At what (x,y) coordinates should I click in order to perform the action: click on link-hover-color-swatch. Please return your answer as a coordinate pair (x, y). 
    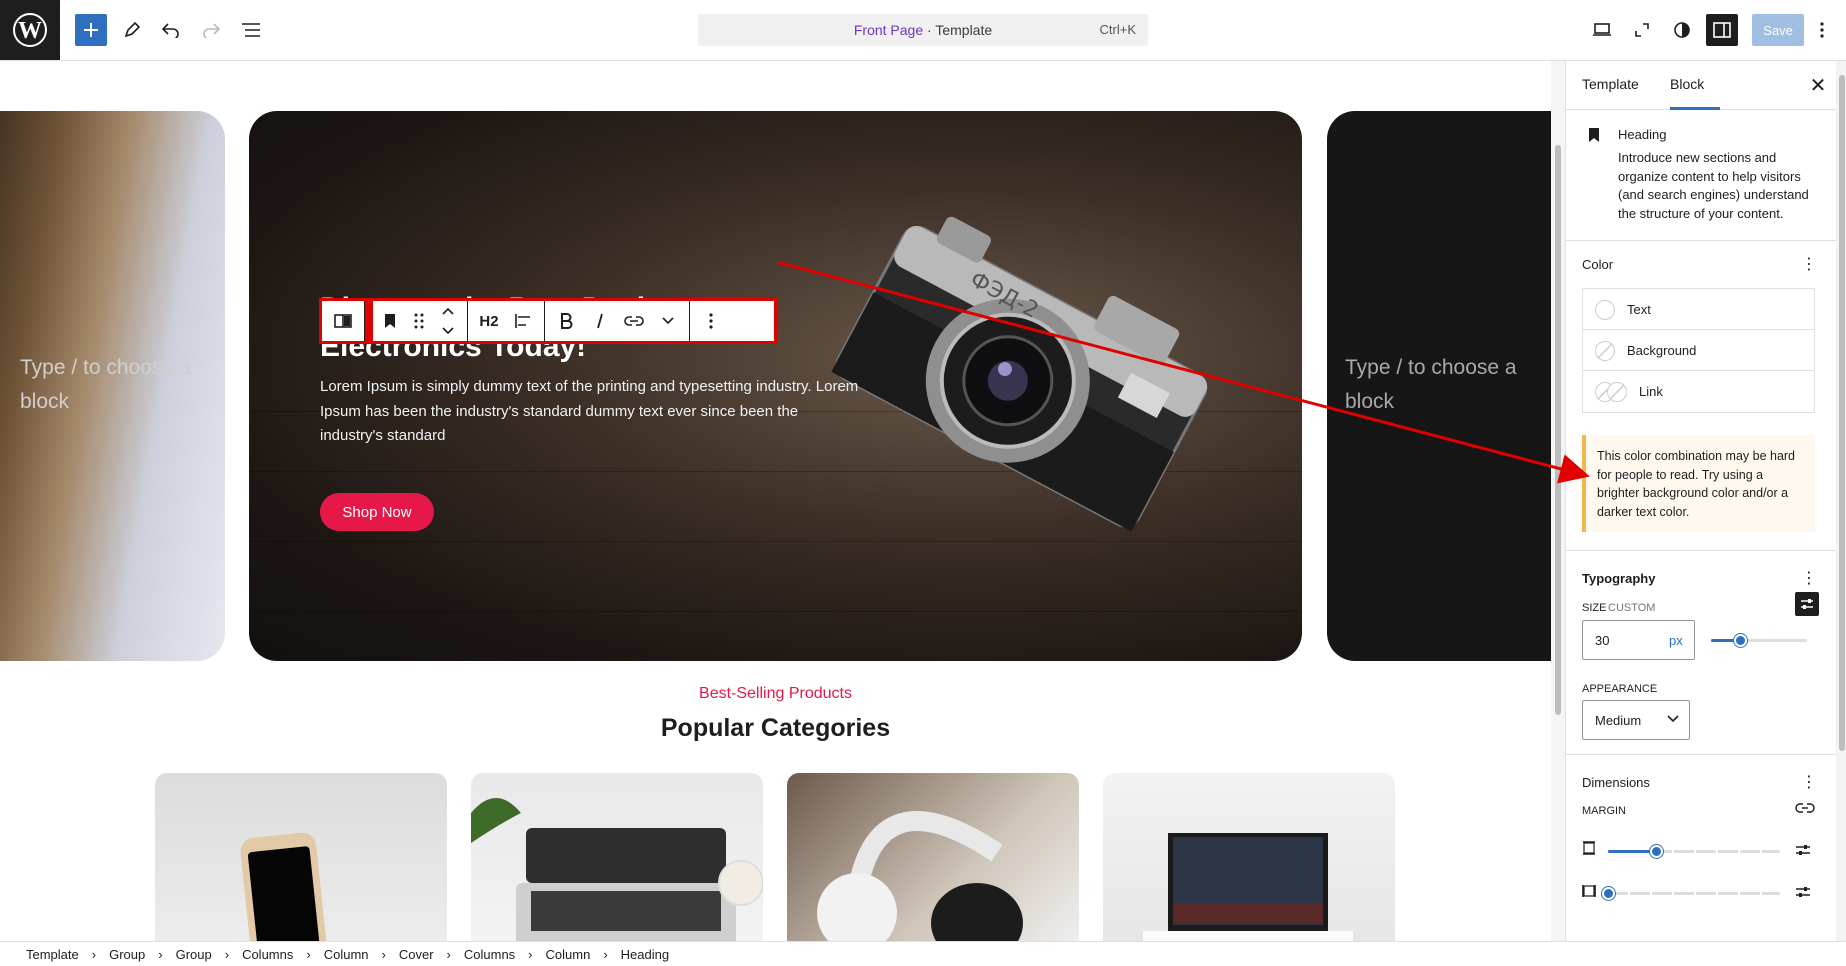
    Looking at the image, I should click on (1617, 392).